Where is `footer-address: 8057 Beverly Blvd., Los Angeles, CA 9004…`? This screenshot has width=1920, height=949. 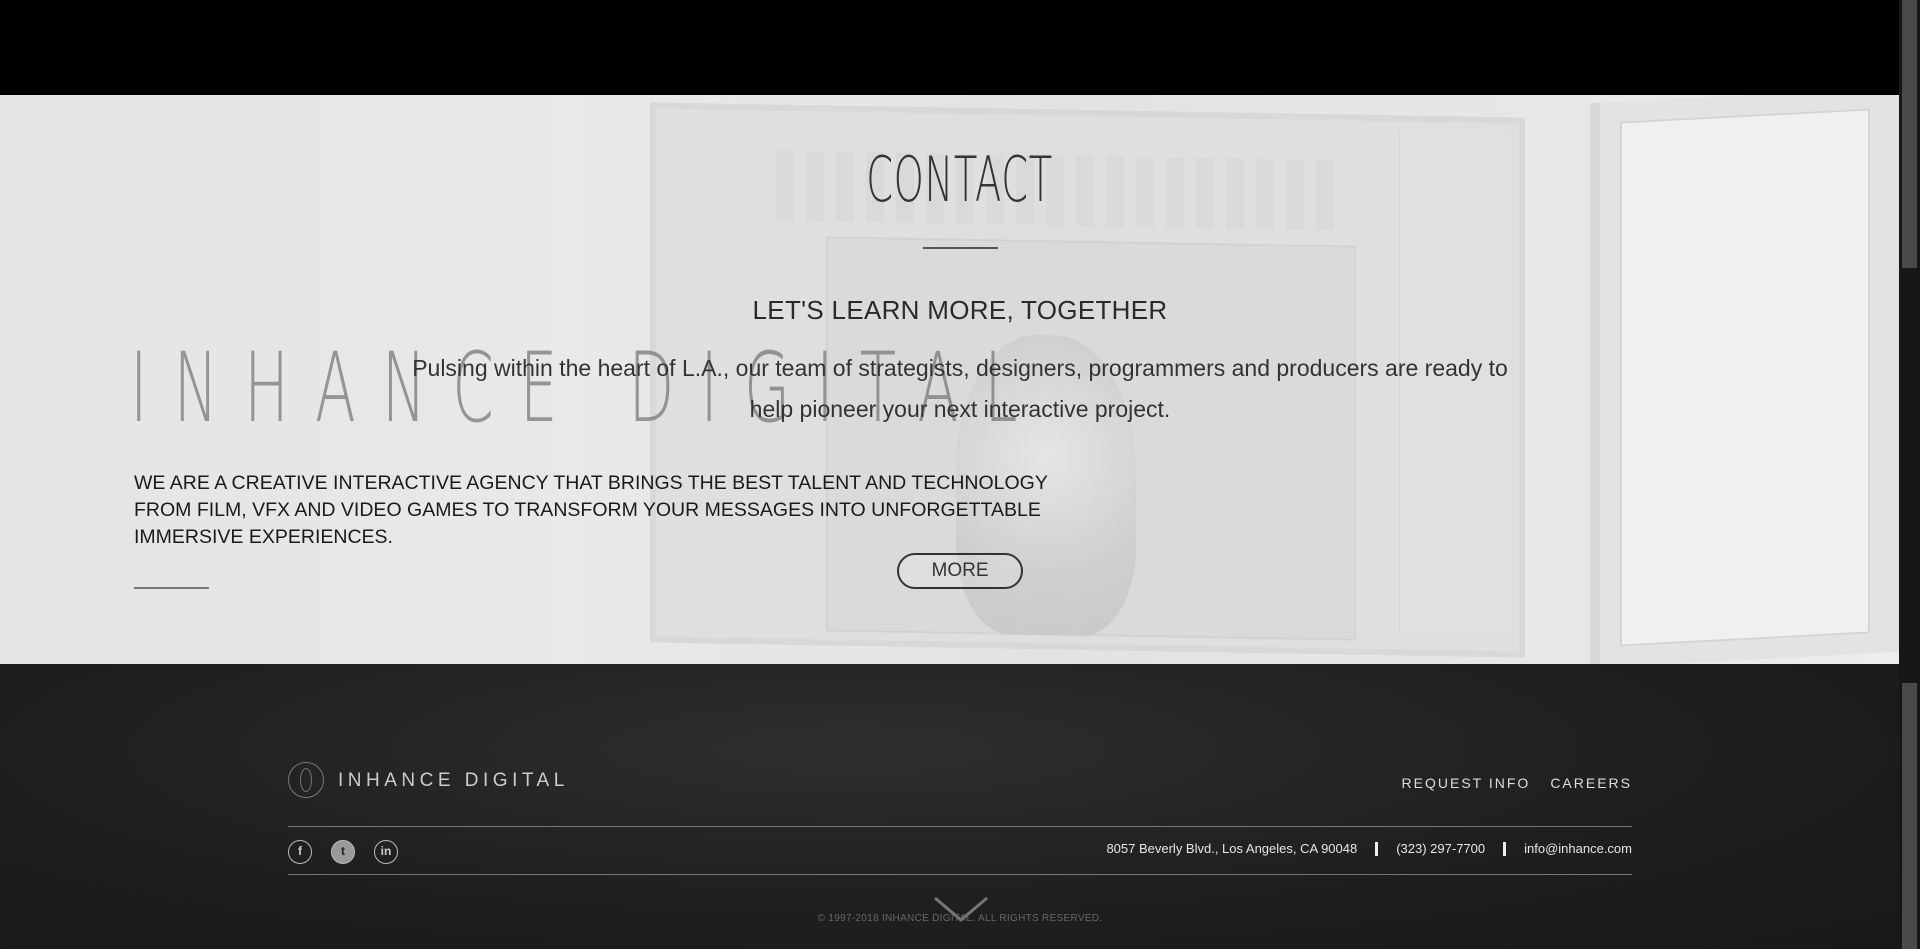 footer-address: 8057 Beverly Blvd., Los Angeles, CA 9004… is located at coordinates (1232, 848).